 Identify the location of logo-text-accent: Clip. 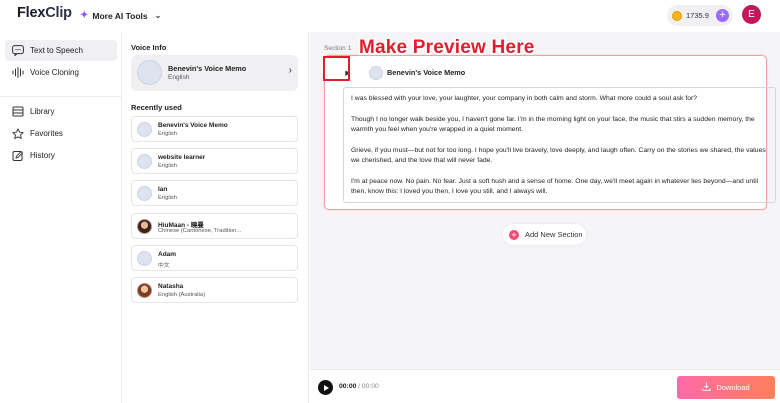
(58, 13).